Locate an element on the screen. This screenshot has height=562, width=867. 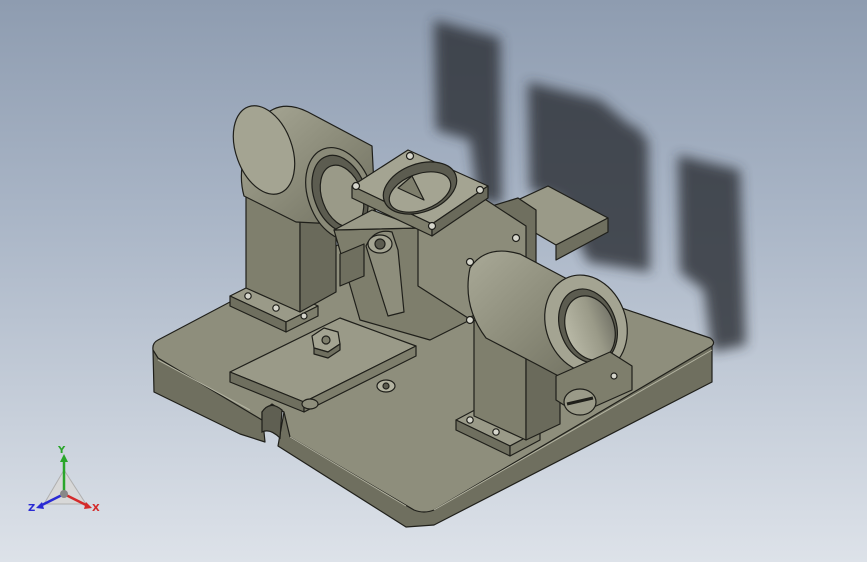
x-axis-label: X is located at coordinates (96, 508).